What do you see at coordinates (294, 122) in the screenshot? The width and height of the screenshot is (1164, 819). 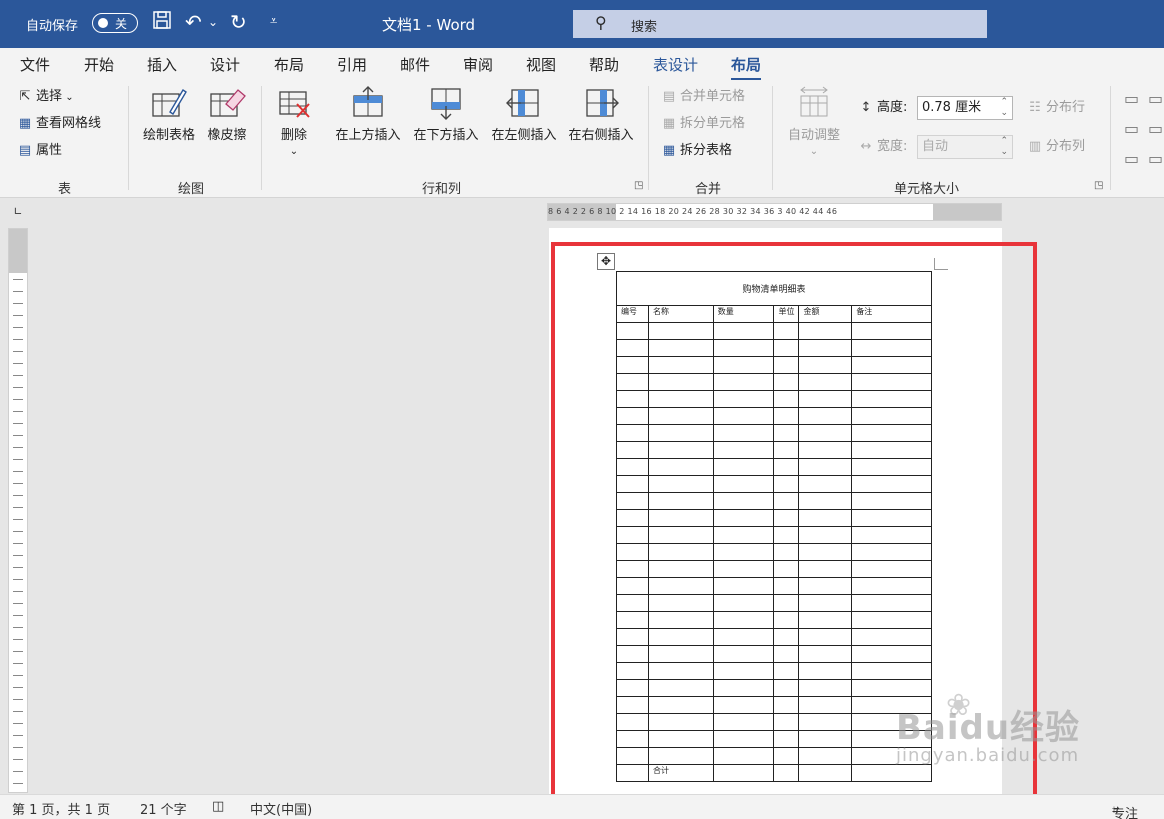 I see `delete-button: 删除 ⌄` at bounding box center [294, 122].